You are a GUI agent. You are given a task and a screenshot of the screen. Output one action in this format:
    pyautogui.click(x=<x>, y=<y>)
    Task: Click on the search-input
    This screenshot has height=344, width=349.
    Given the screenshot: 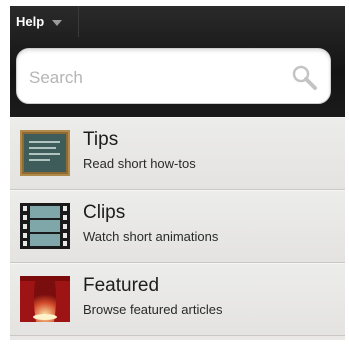 What is the action you would take?
    pyautogui.click(x=149, y=78)
    